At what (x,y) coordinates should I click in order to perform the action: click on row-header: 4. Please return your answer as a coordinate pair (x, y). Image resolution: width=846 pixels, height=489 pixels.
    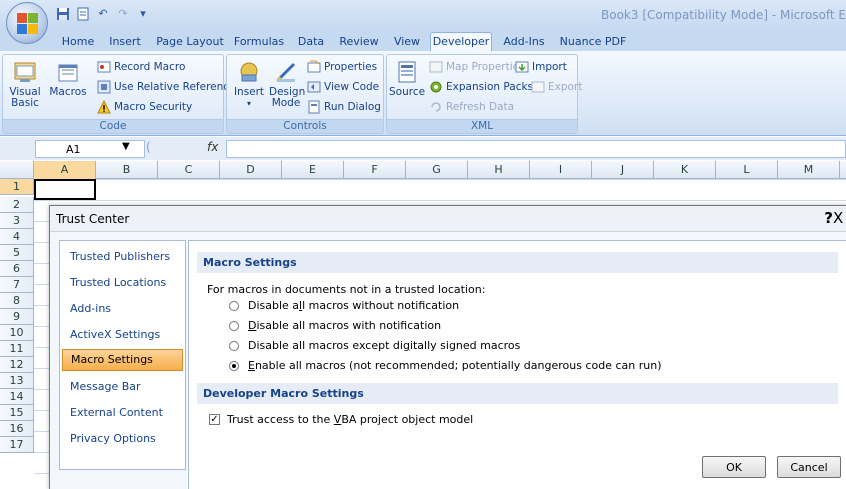
    Looking at the image, I should click on (17, 237).